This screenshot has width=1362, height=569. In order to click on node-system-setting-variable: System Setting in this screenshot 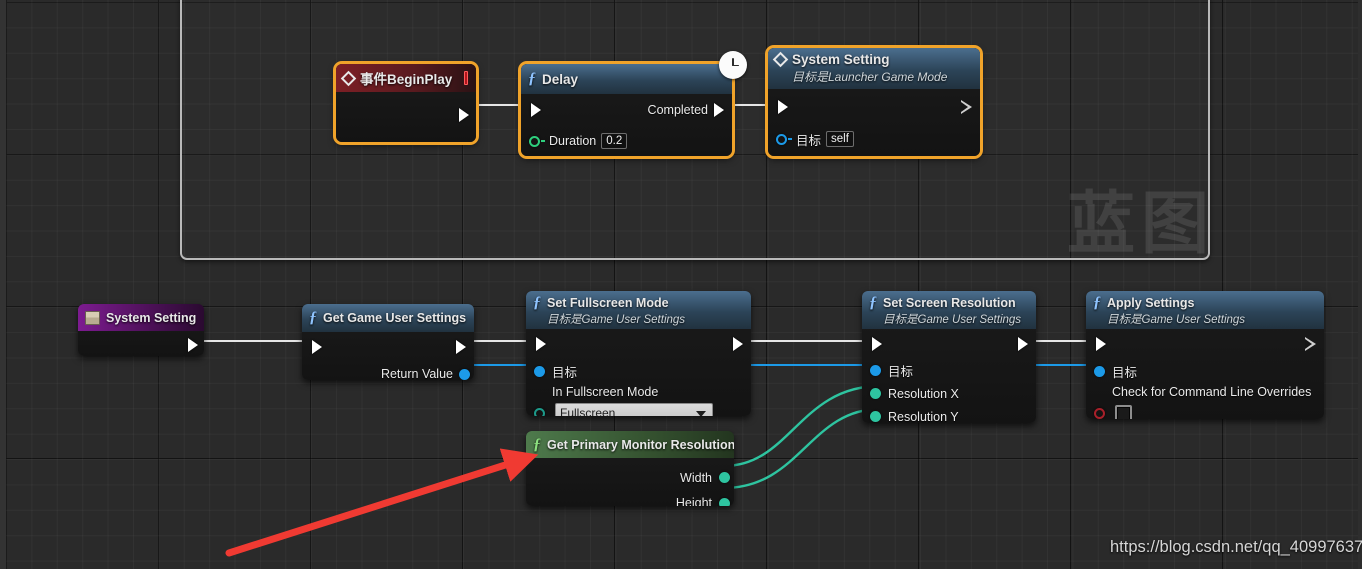, I will do `click(141, 330)`.